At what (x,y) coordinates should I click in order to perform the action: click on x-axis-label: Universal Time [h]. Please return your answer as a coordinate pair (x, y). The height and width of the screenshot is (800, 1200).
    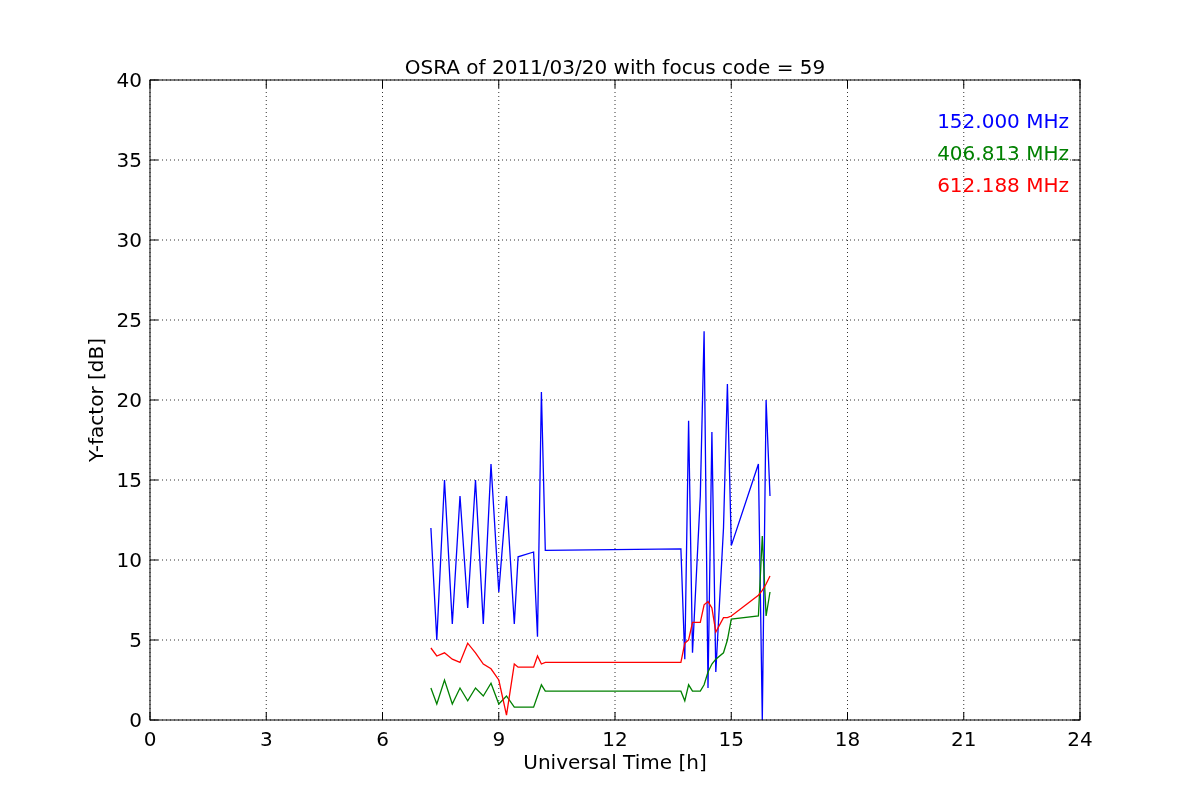
    Looking at the image, I should click on (615, 762).